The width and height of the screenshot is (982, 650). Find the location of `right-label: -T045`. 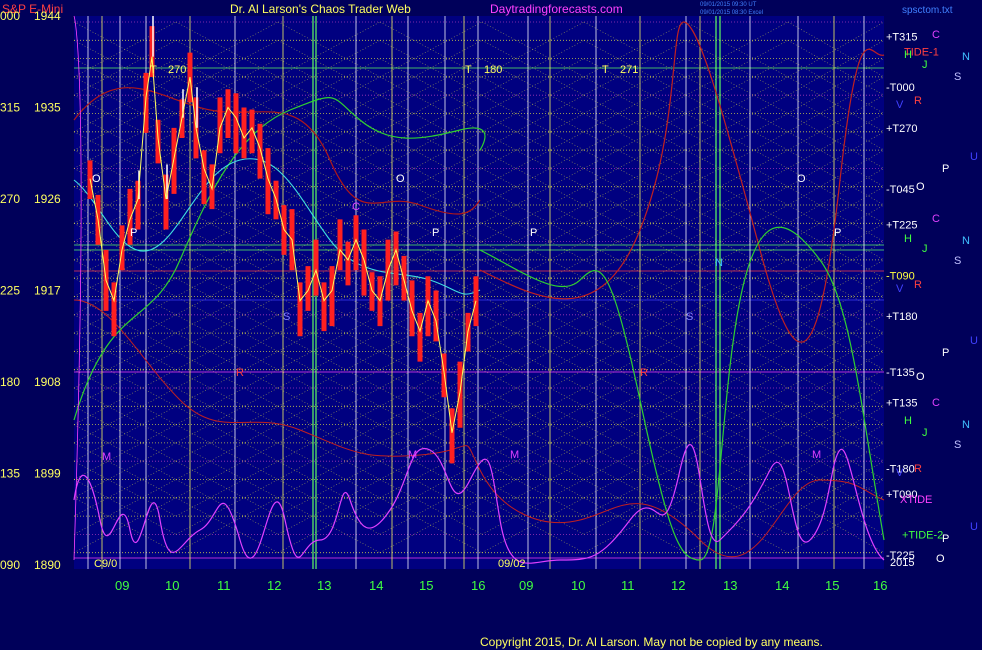

right-label: -T045 is located at coordinates (900, 190).